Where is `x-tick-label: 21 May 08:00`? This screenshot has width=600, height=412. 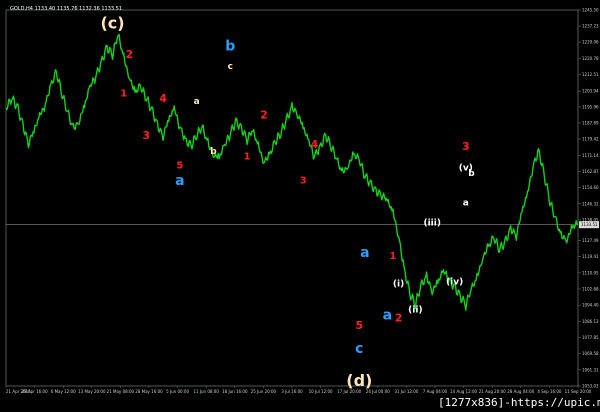 x-tick-label: 21 May 08:00 is located at coordinates (121, 391).